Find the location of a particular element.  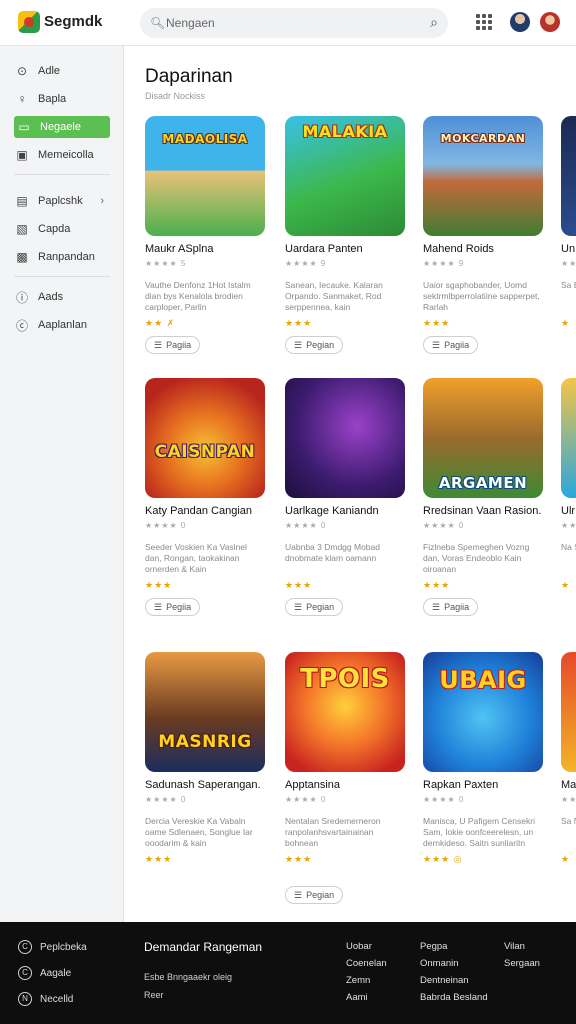

footer-link: Vilan is located at coordinates (514, 946).